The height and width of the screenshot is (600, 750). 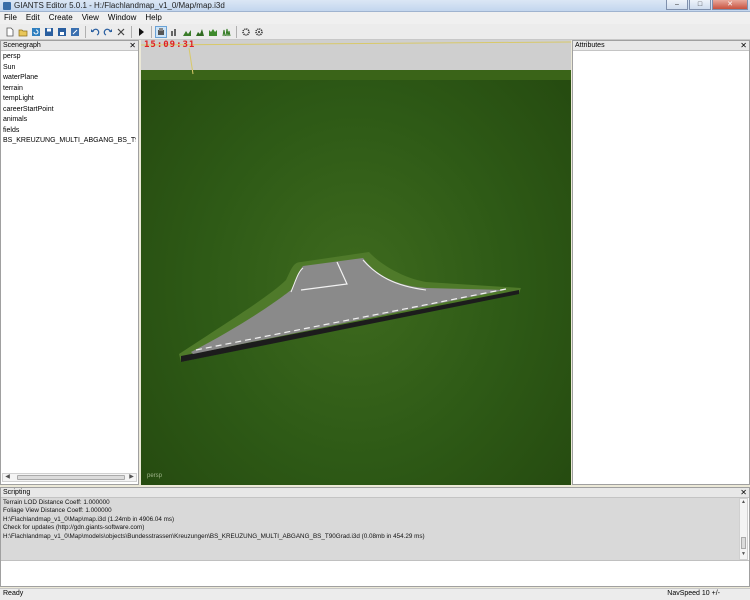 I want to click on menu-file: File, so click(x=11, y=18).